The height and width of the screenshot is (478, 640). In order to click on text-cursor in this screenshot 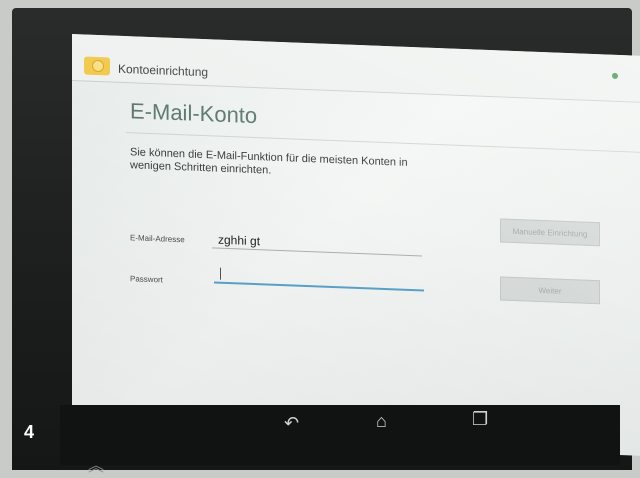, I will do `click(220, 273)`.